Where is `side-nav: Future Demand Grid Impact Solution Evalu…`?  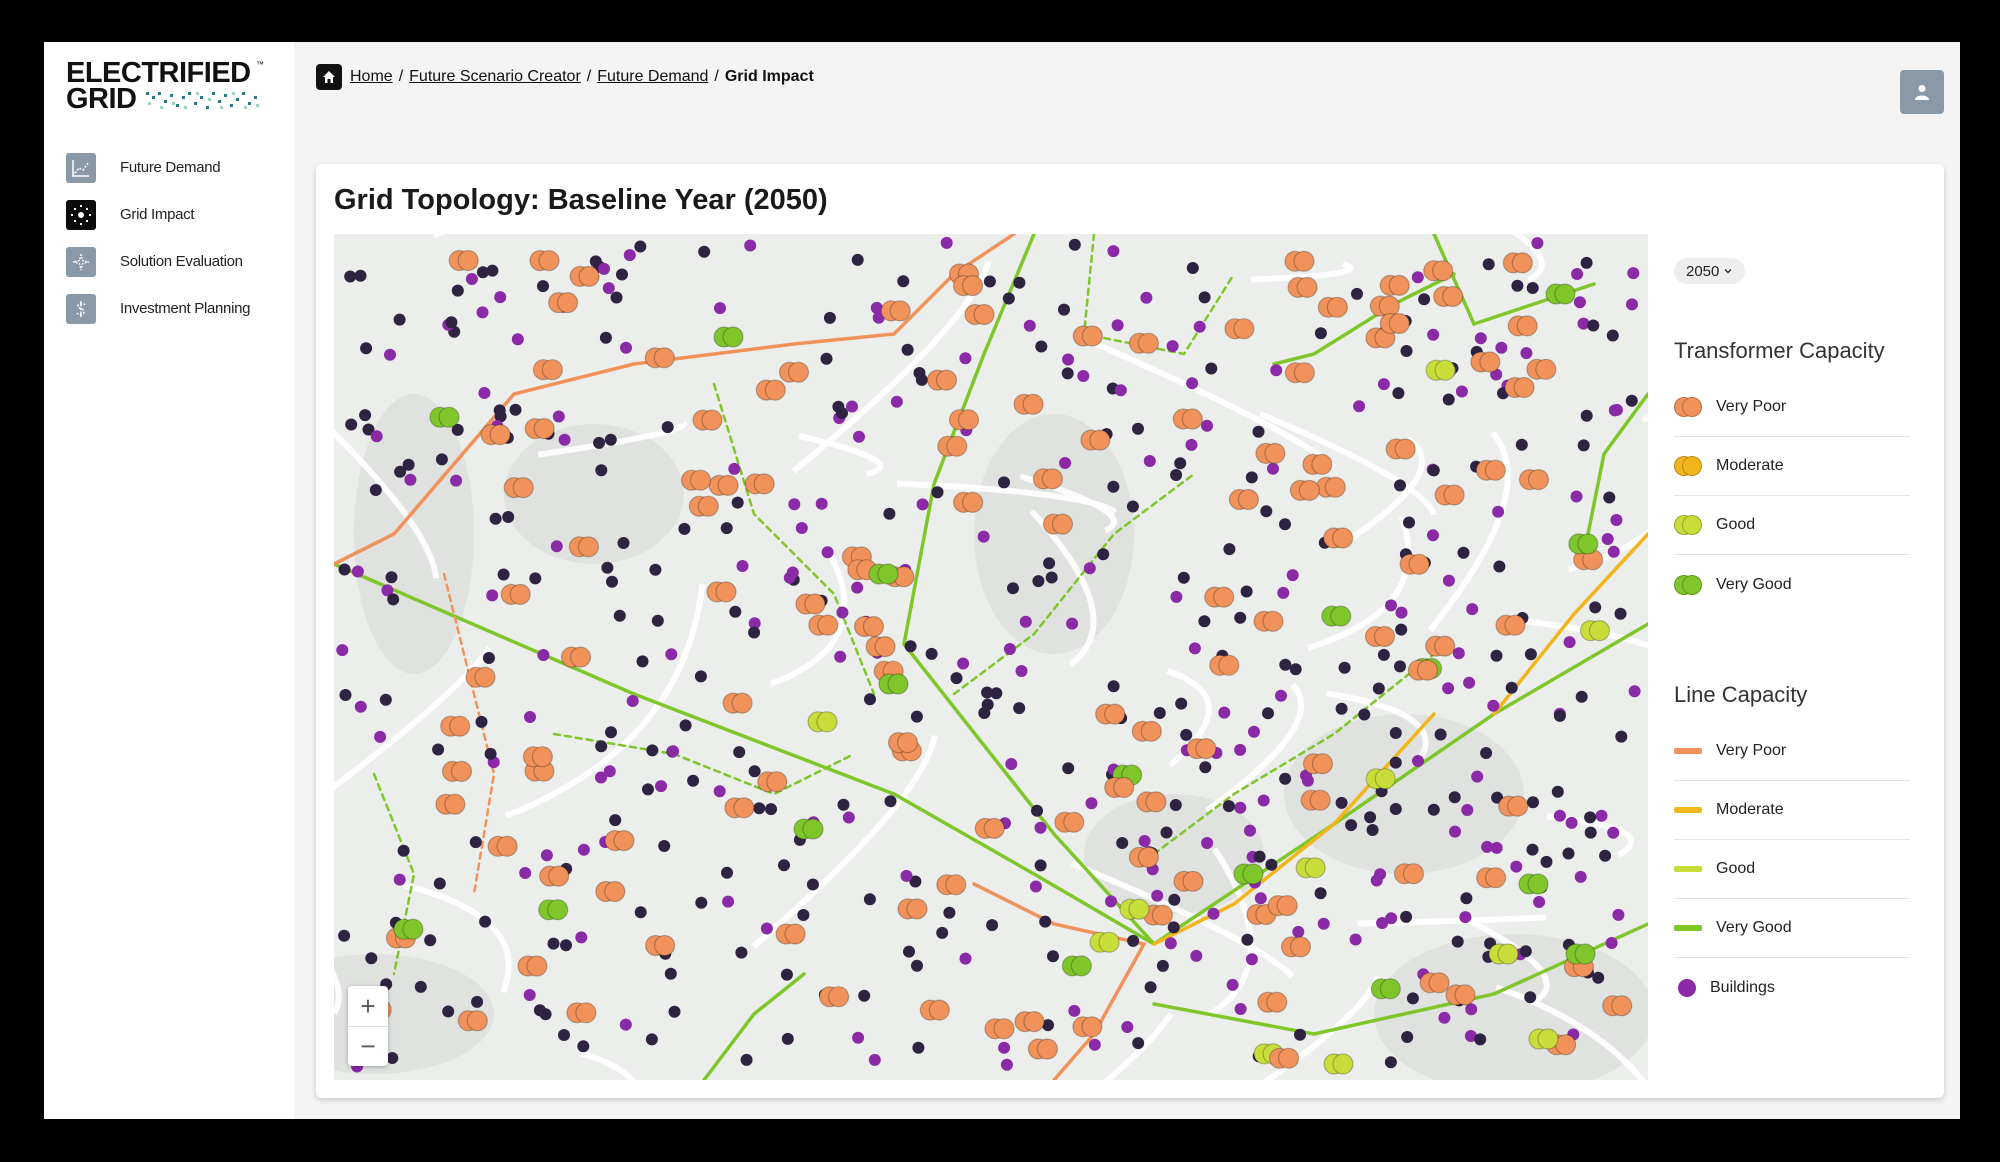 side-nav: Future Demand Grid Impact Solution Evalu… is located at coordinates (180, 238).